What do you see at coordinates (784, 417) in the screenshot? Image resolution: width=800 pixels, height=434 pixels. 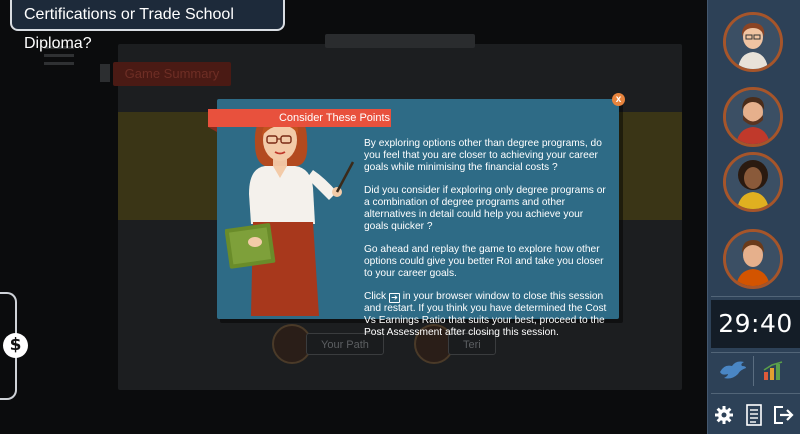 I see `exit-icon` at bounding box center [784, 417].